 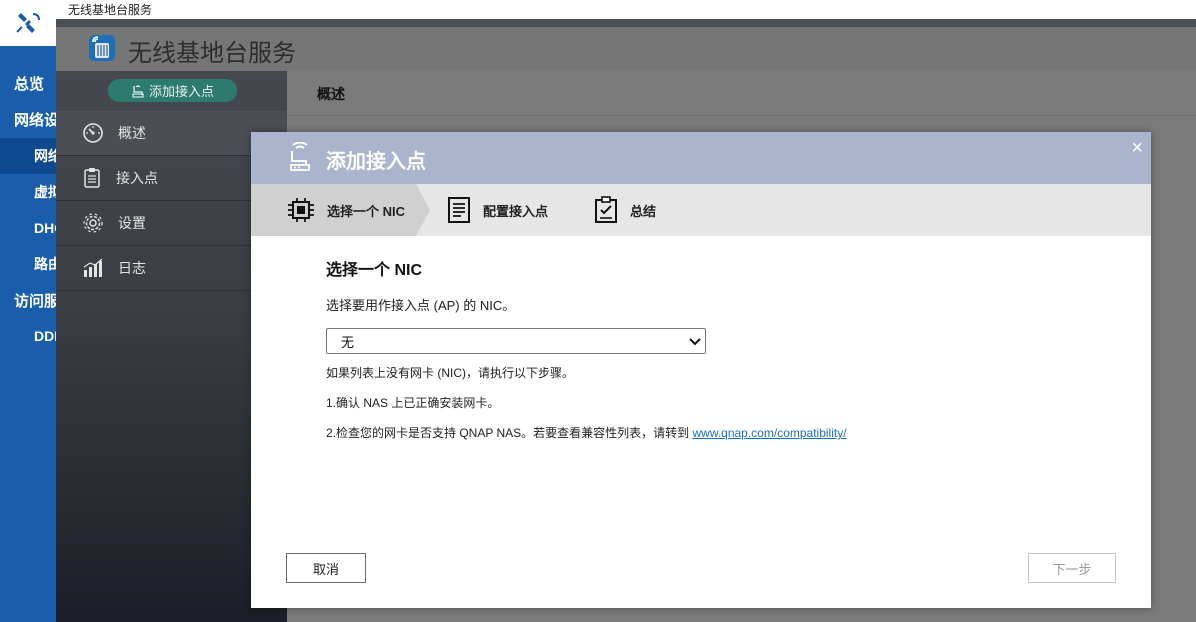 What do you see at coordinates (28, 192) in the screenshot?
I see `left-nav-item-virtual: 虚拟` at bounding box center [28, 192].